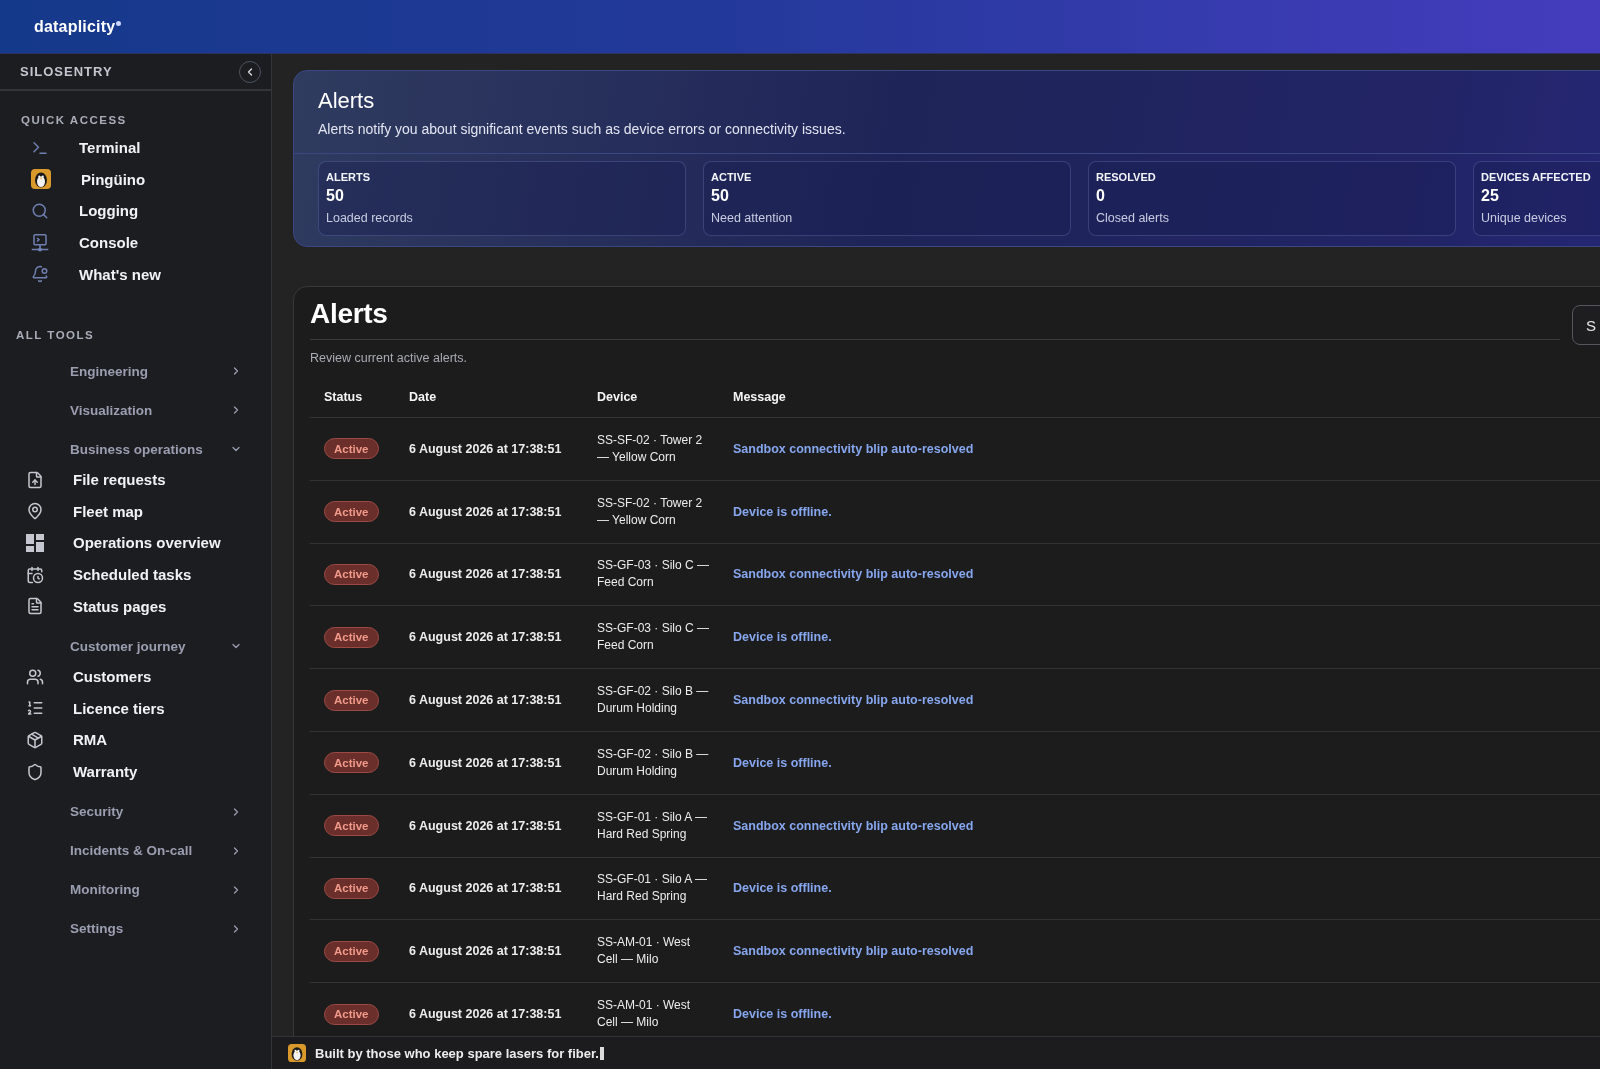  What do you see at coordinates (96, 274) in the screenshot?
I see `quick-access-item: What's new` at bounding box center [96, 274].